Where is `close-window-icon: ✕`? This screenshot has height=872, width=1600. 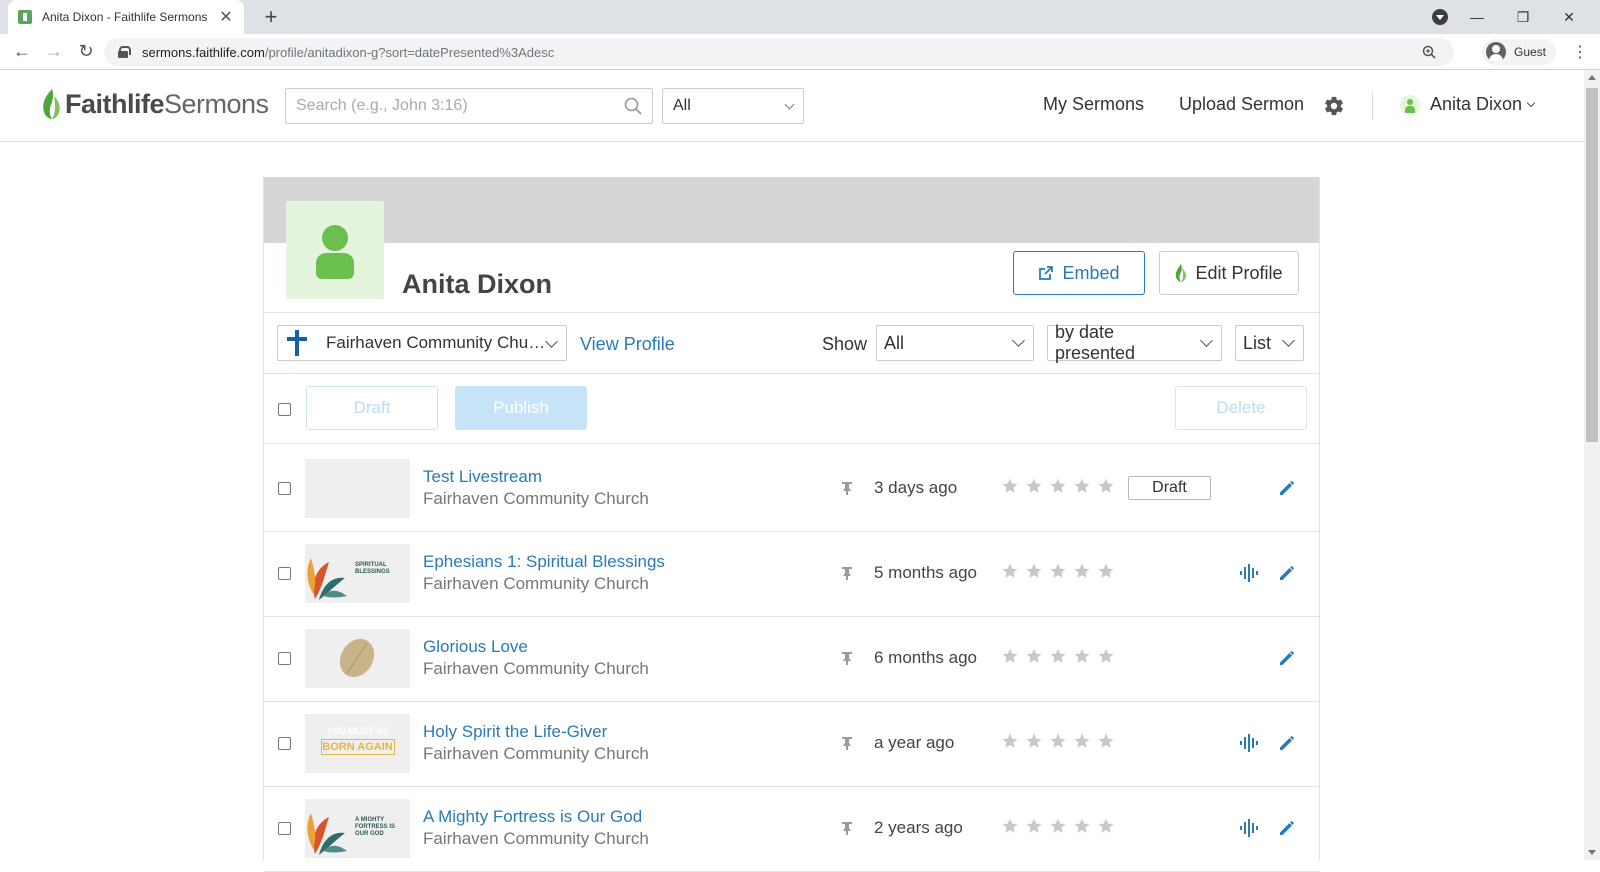 close-window-icon: ✕ is located at coordinates (1569, 17).